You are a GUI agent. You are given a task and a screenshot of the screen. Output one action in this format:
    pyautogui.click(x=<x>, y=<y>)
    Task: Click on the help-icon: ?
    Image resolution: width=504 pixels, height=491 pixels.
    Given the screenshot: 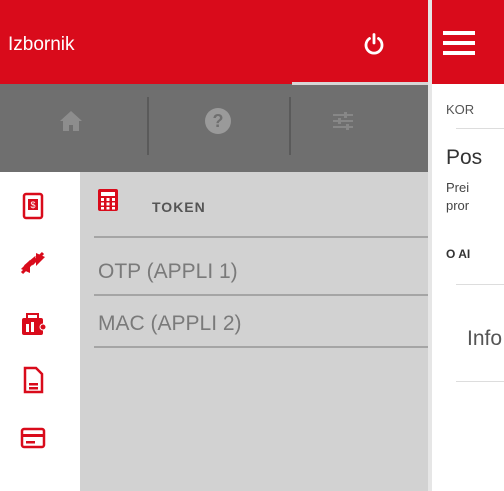 What is the action you would take?
    pyautogui.click(x=218, y=121)
    